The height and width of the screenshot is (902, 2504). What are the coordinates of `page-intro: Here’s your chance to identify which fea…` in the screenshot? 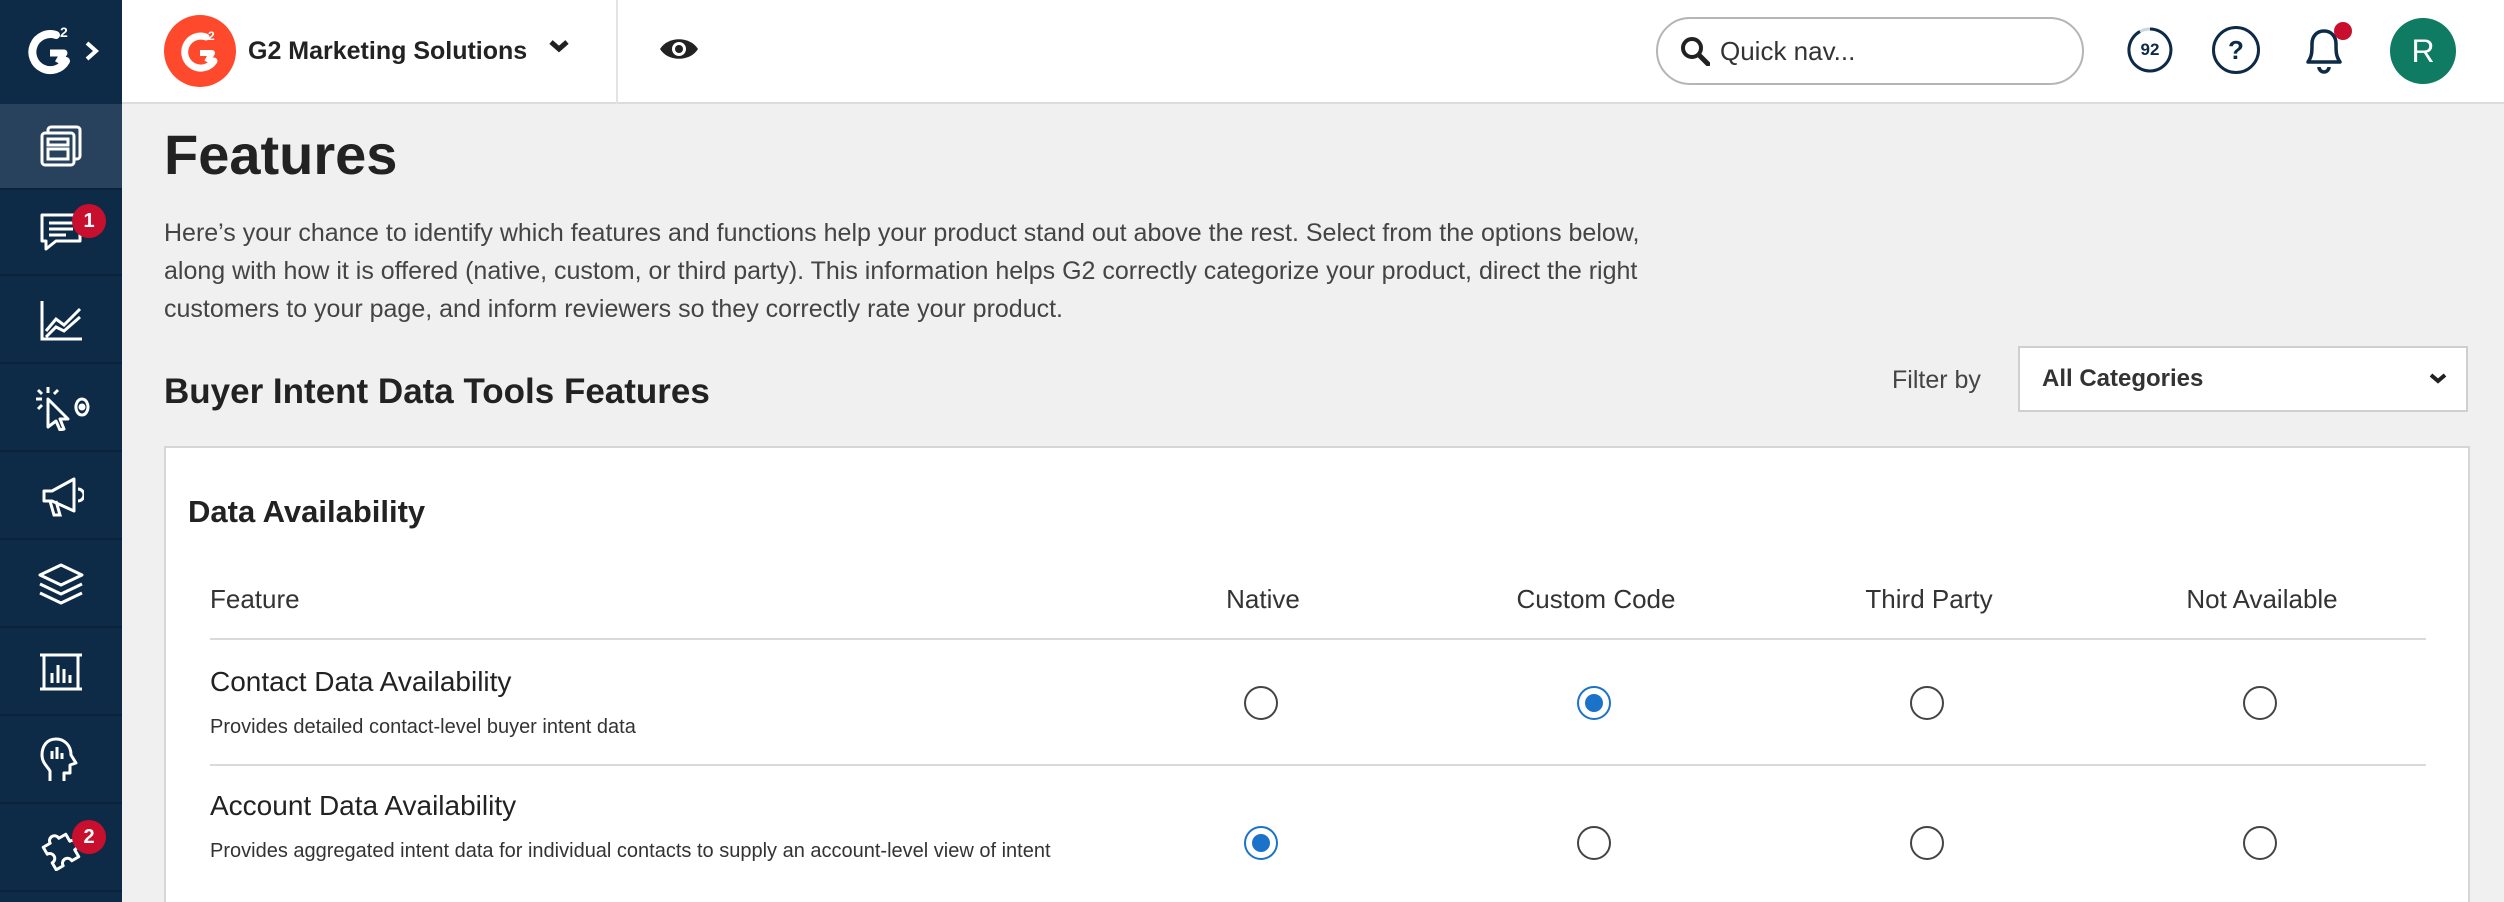 It's located at (902, 271).